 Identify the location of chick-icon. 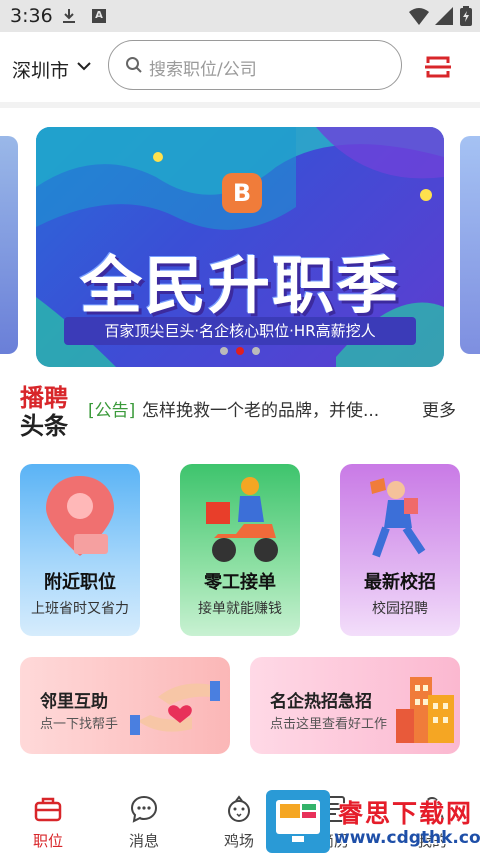
(239, 808).